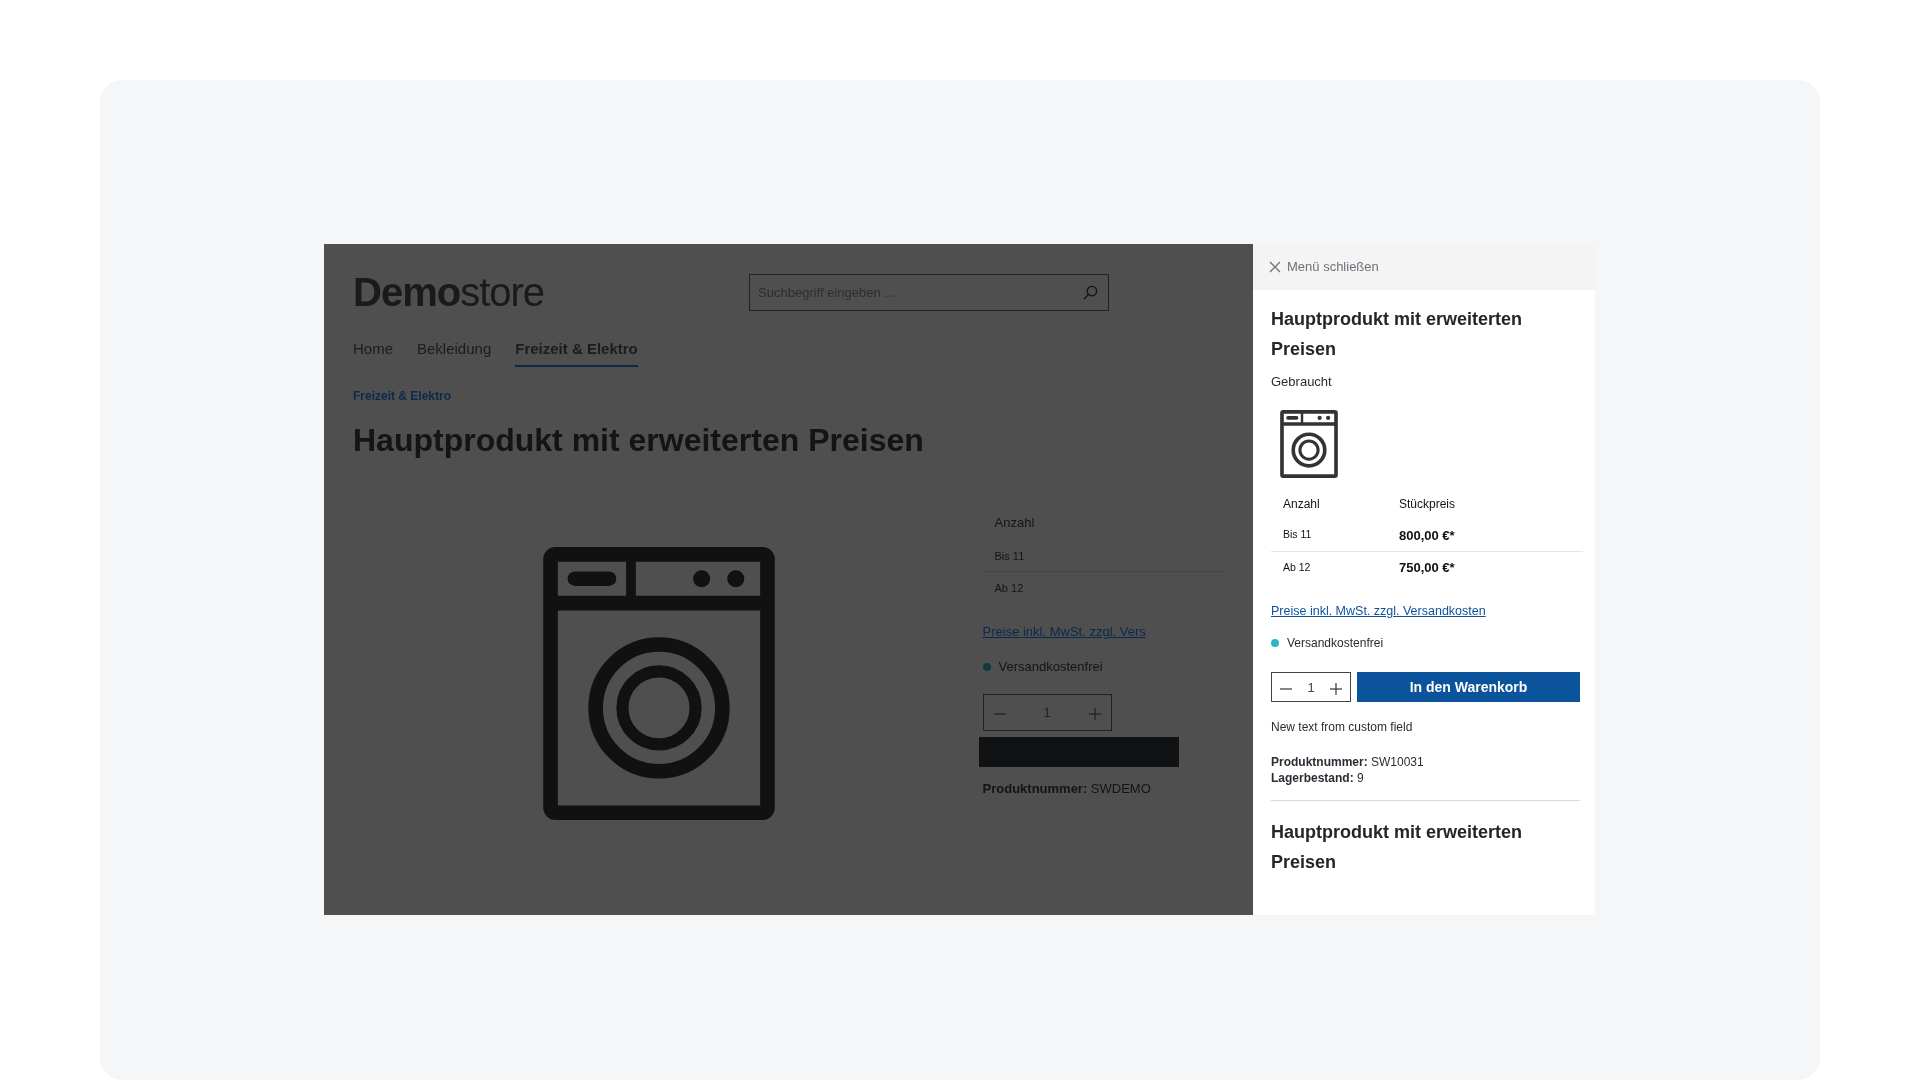 The height and width of the screenshot is (1080, 1920). Describe the element at coordinates (1091, 292) in the screenshot. I see `search-icon` at that location.